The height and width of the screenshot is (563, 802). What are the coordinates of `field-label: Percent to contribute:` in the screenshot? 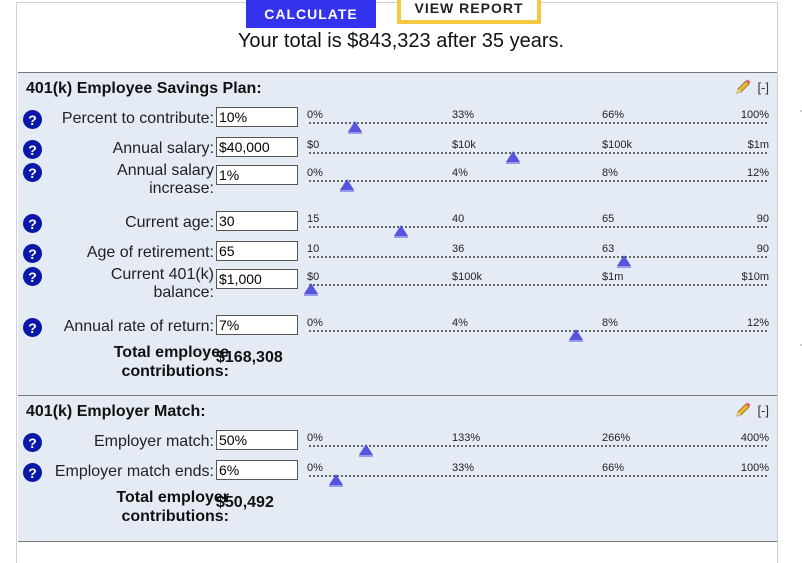 It's located at (137, 118).